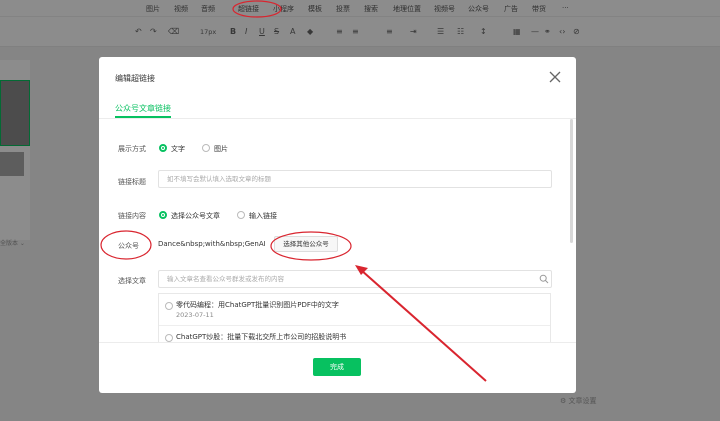 Image resolution: width=720 pixels, height=421 pixels. What do you see at coordinates (178, 149) in the screenshot?
I see `radio-text-label: 文字` at bounding box center [178, 149].